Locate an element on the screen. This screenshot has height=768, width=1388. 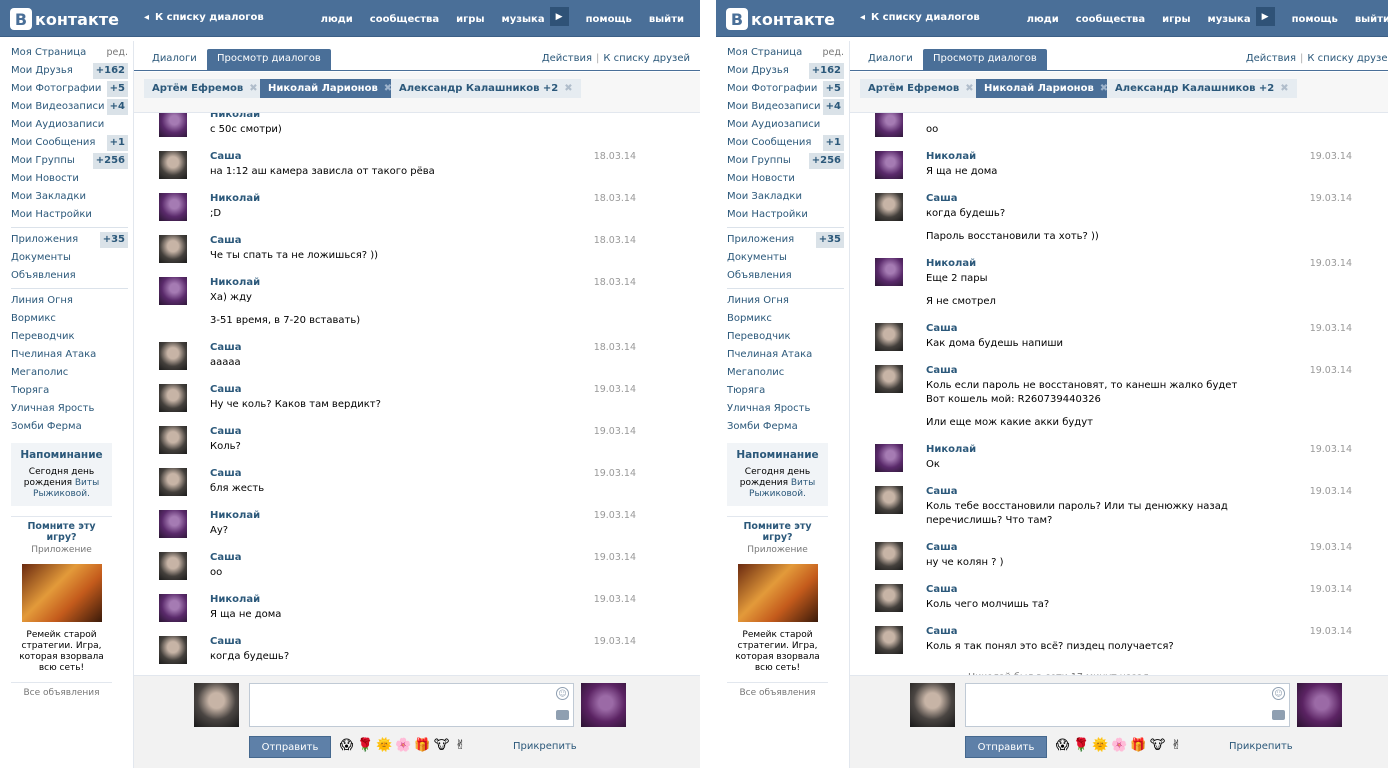
sidebar-item: Мои Настройки is located at coordinates (69, 215).